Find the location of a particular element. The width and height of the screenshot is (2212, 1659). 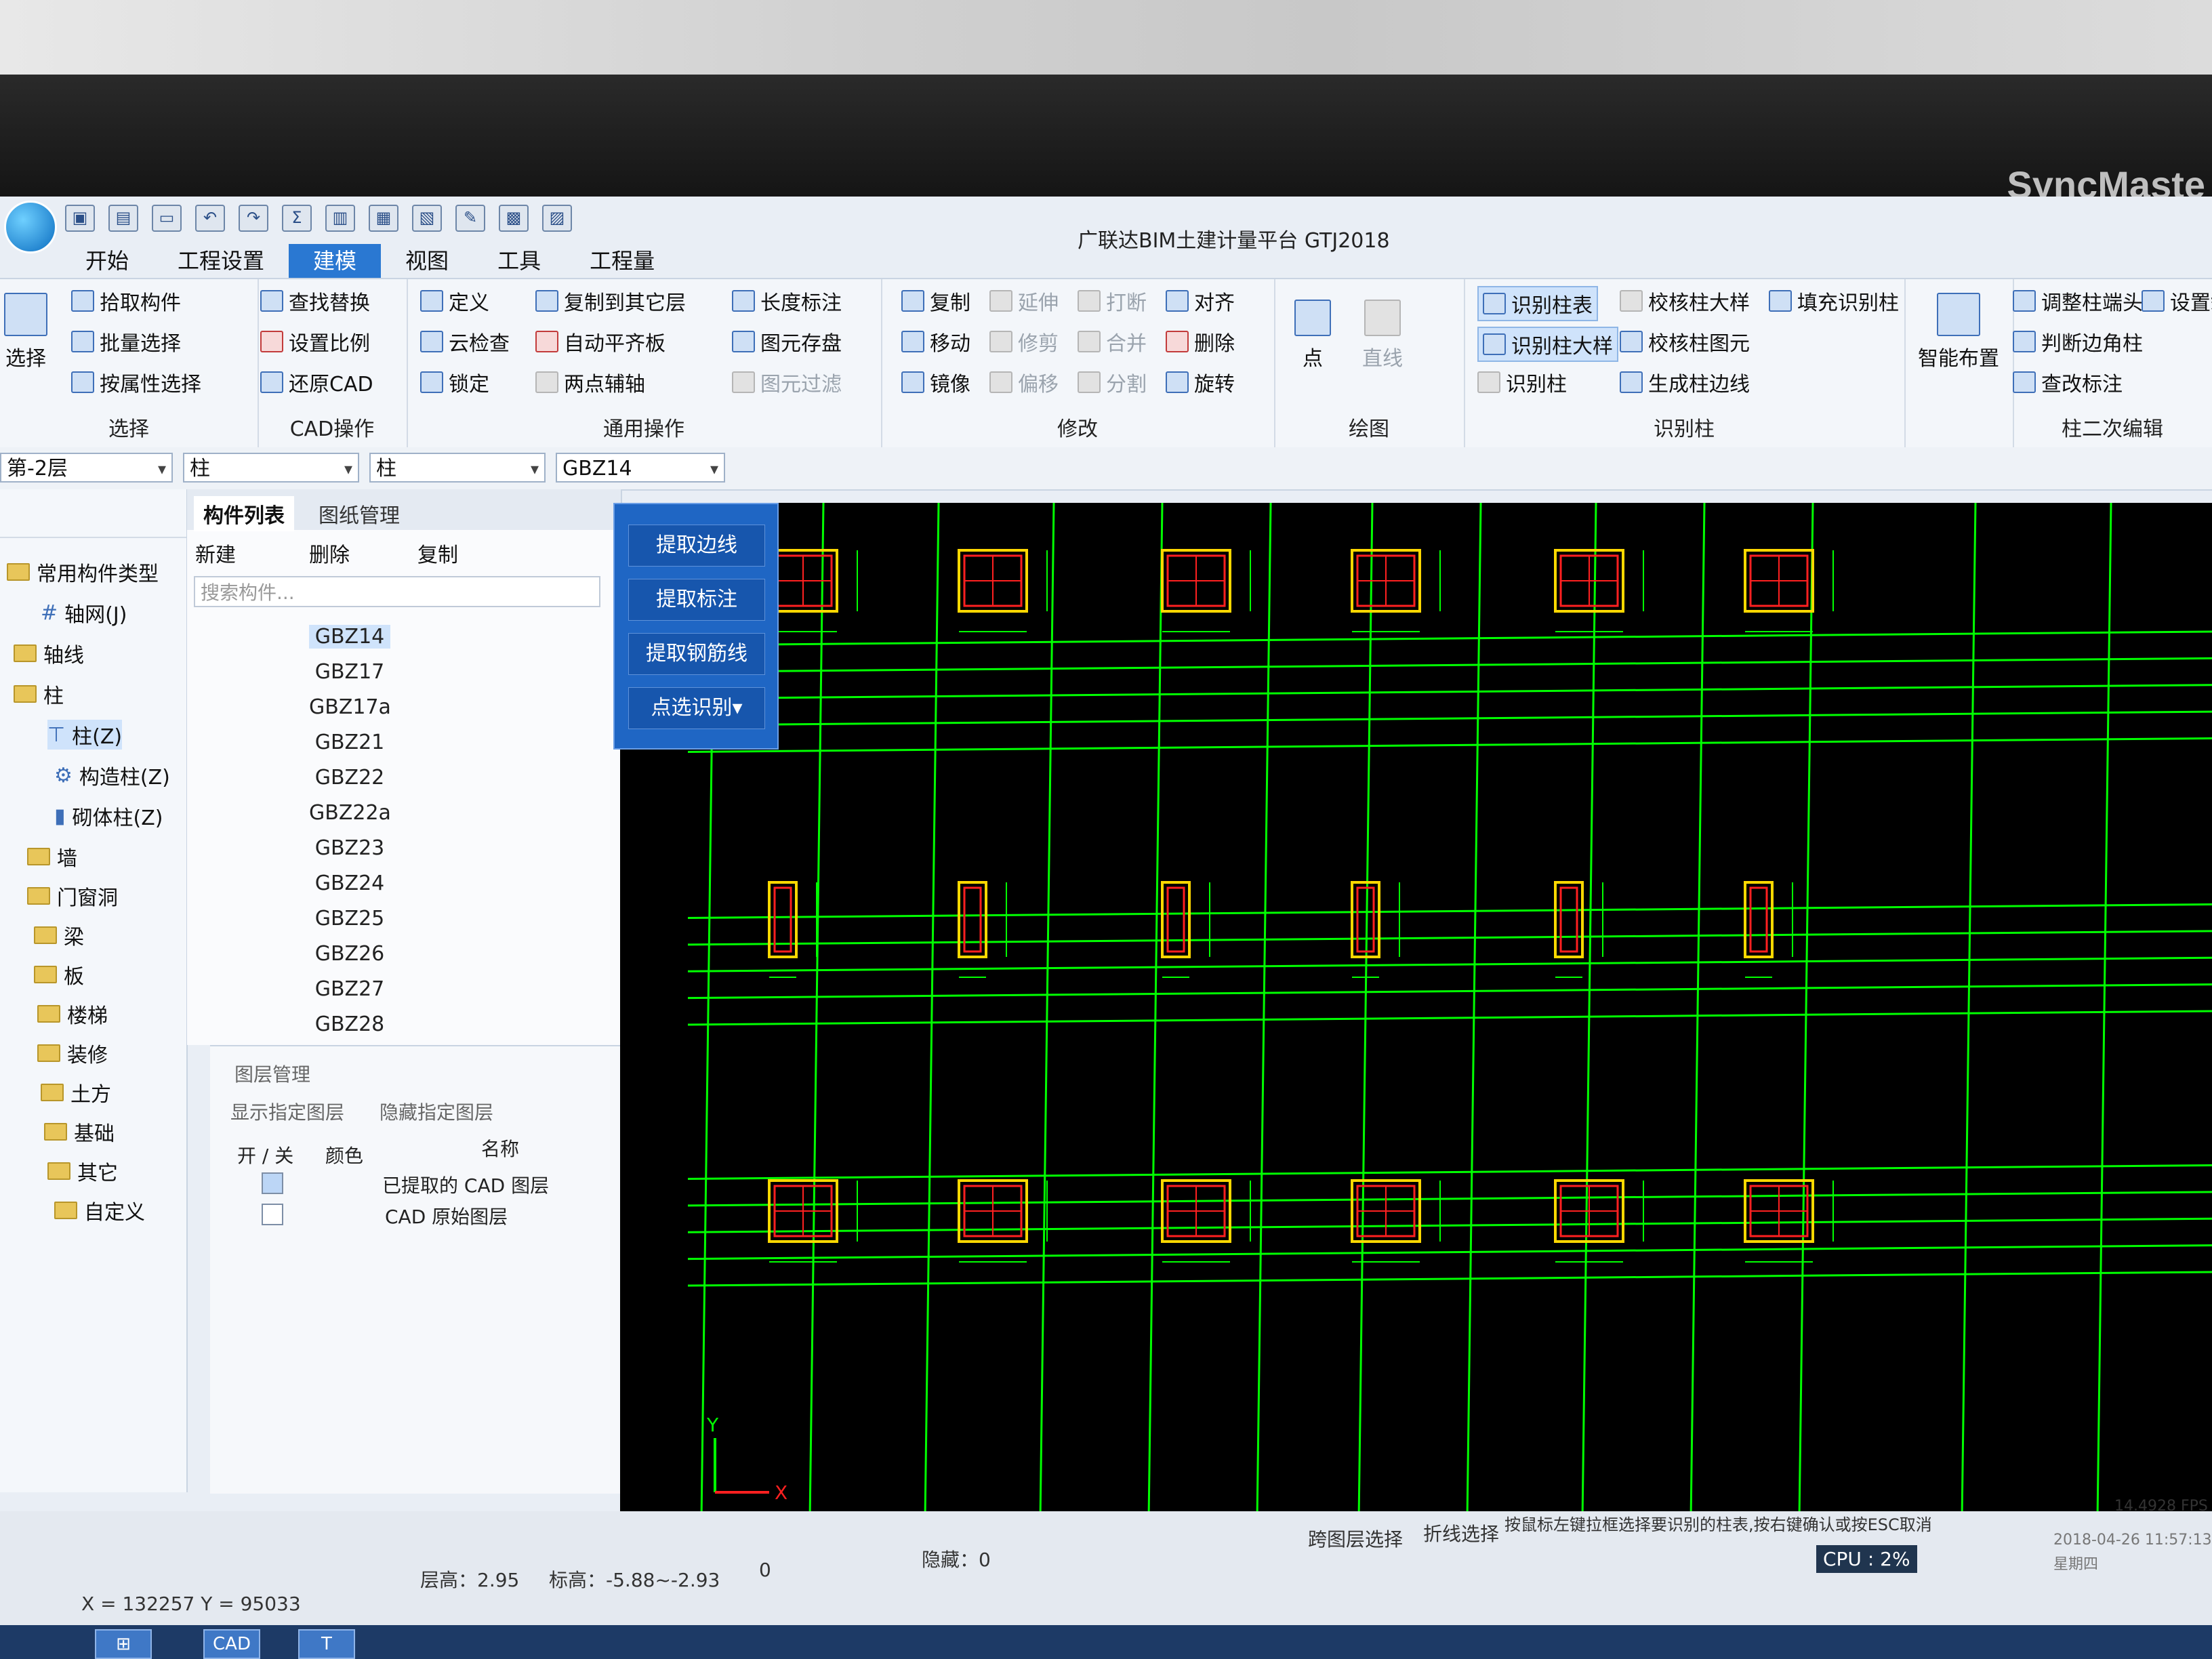

new-button: 新建 is located at coordinates (216, 553).